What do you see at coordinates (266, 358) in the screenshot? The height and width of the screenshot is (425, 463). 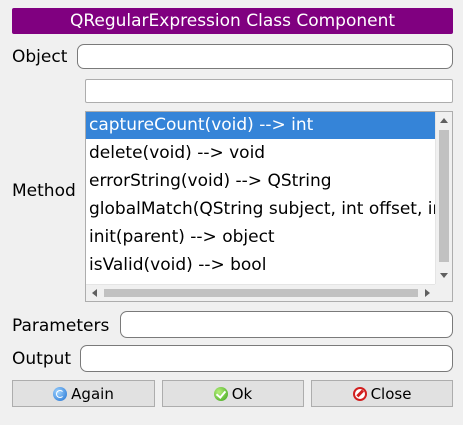 I see `output-field` at bounding box center [266, 358].